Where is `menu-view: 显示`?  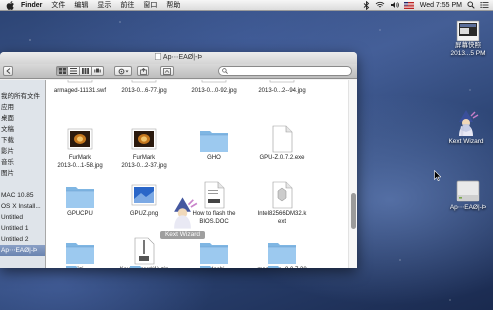
menu-view: 显示 is located at coordinates (104, 5).